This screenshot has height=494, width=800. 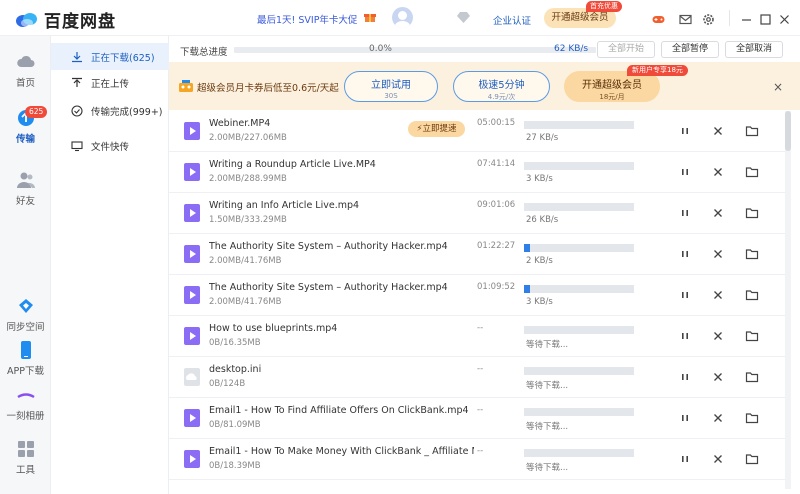 I want to click on monitor-icon, so click(x=77, y=145).